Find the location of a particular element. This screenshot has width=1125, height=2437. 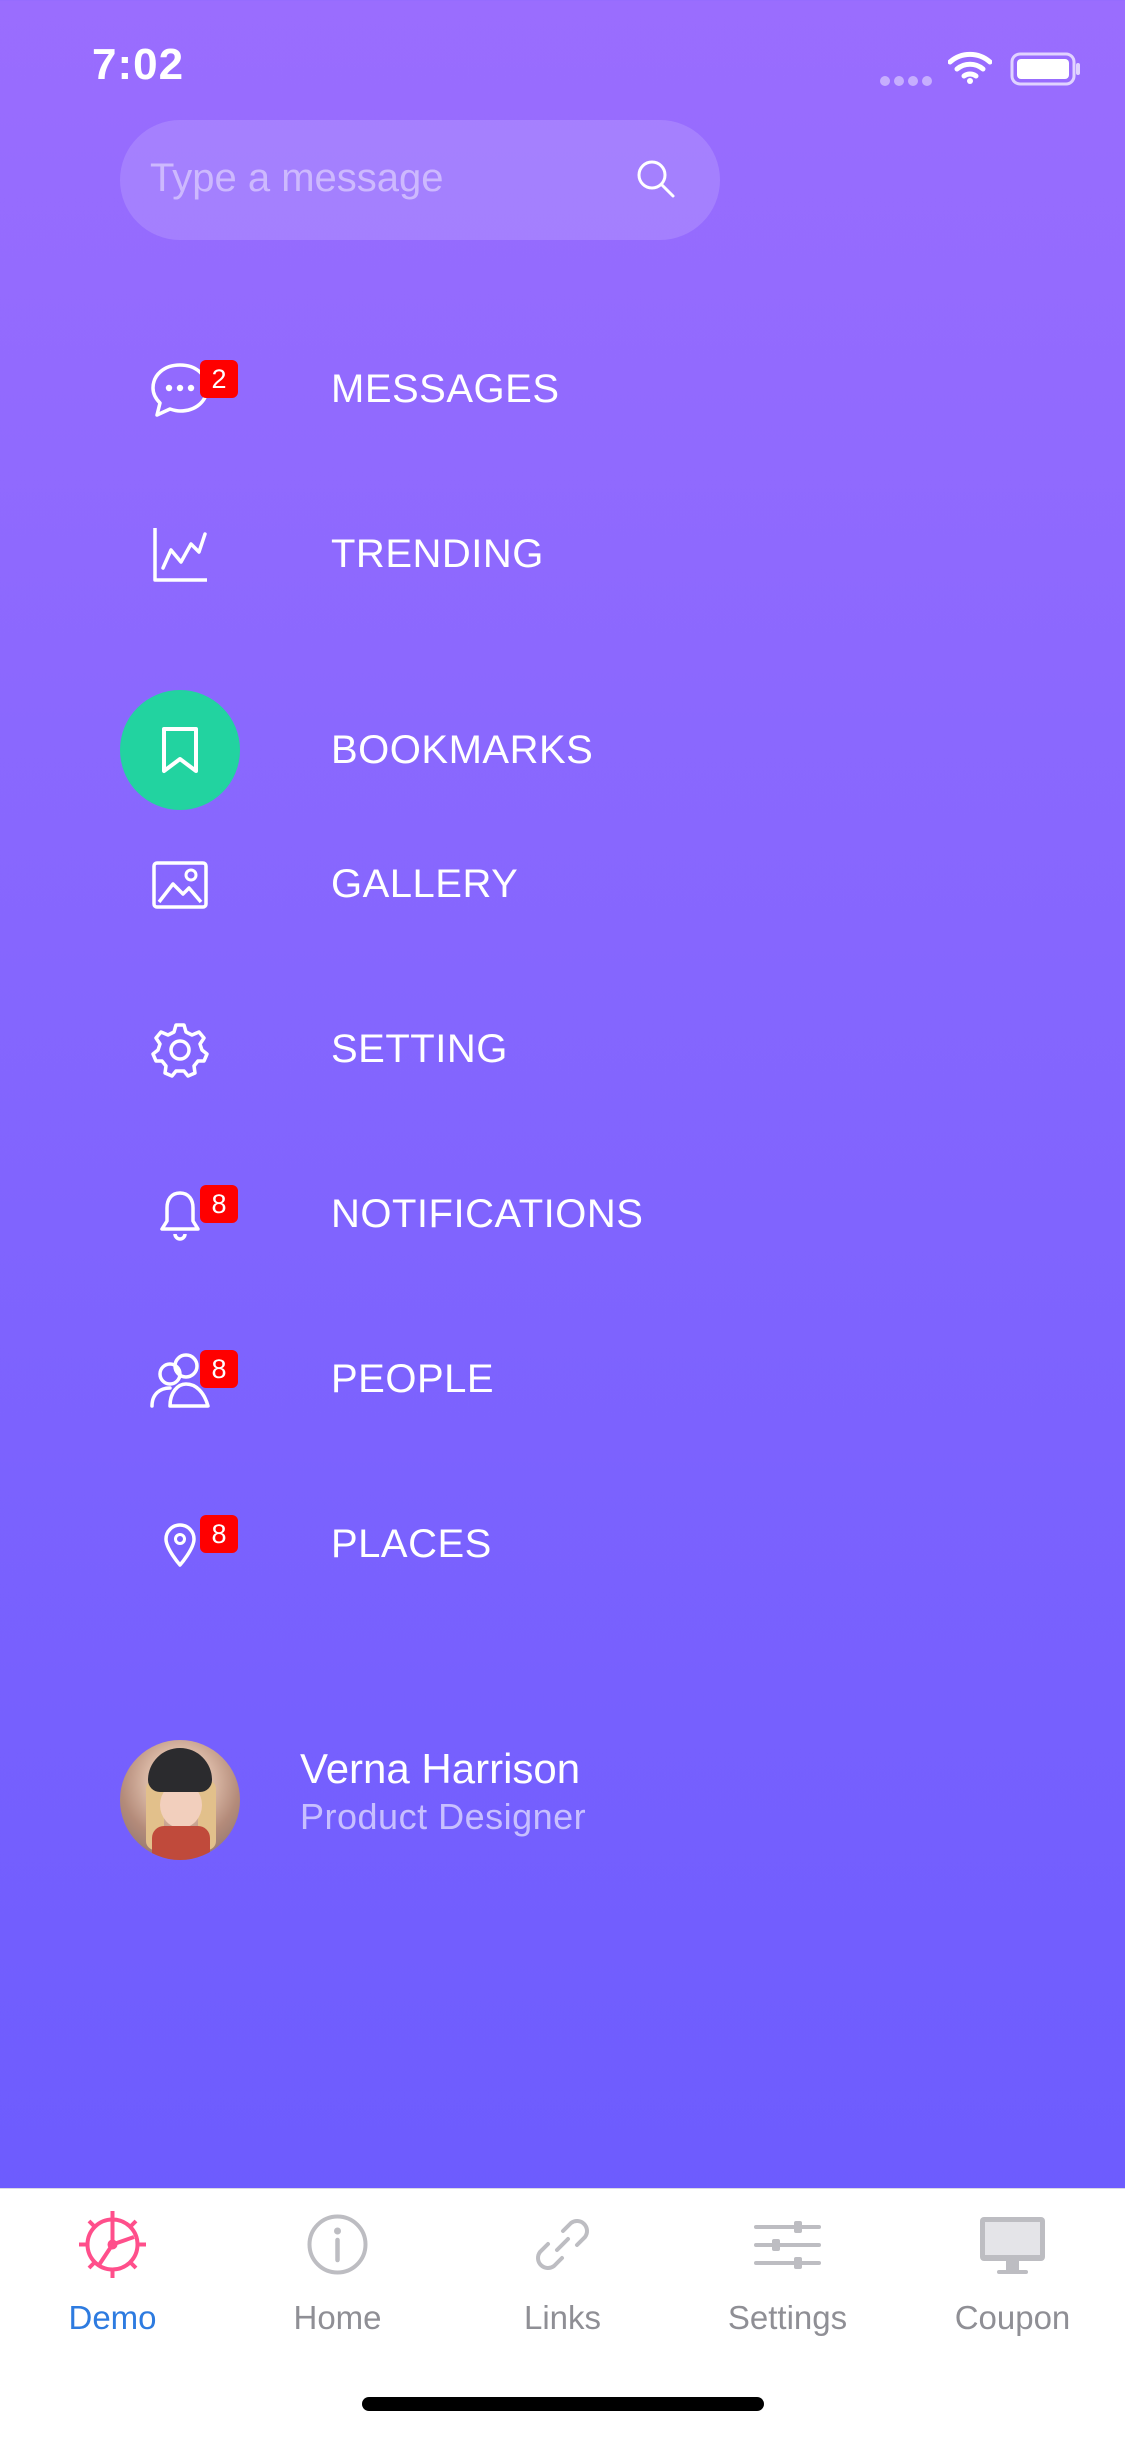

wifi-icon is located at coordinates (970, 67).